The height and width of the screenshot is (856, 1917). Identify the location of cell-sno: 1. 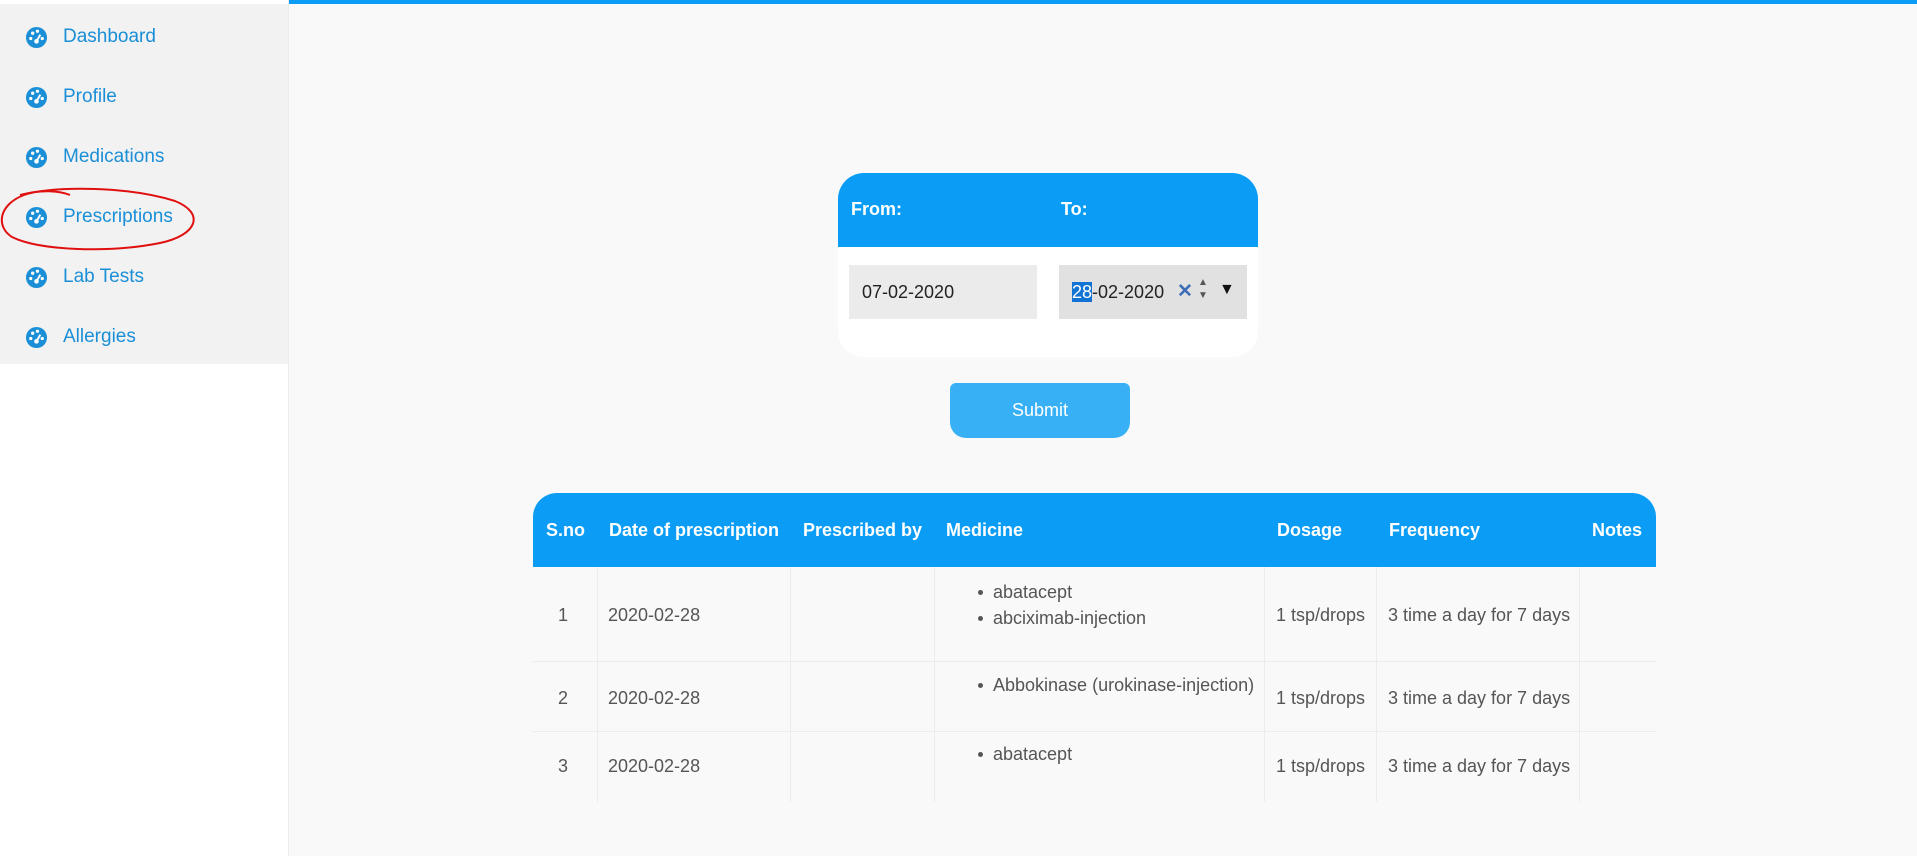
(563, 615).